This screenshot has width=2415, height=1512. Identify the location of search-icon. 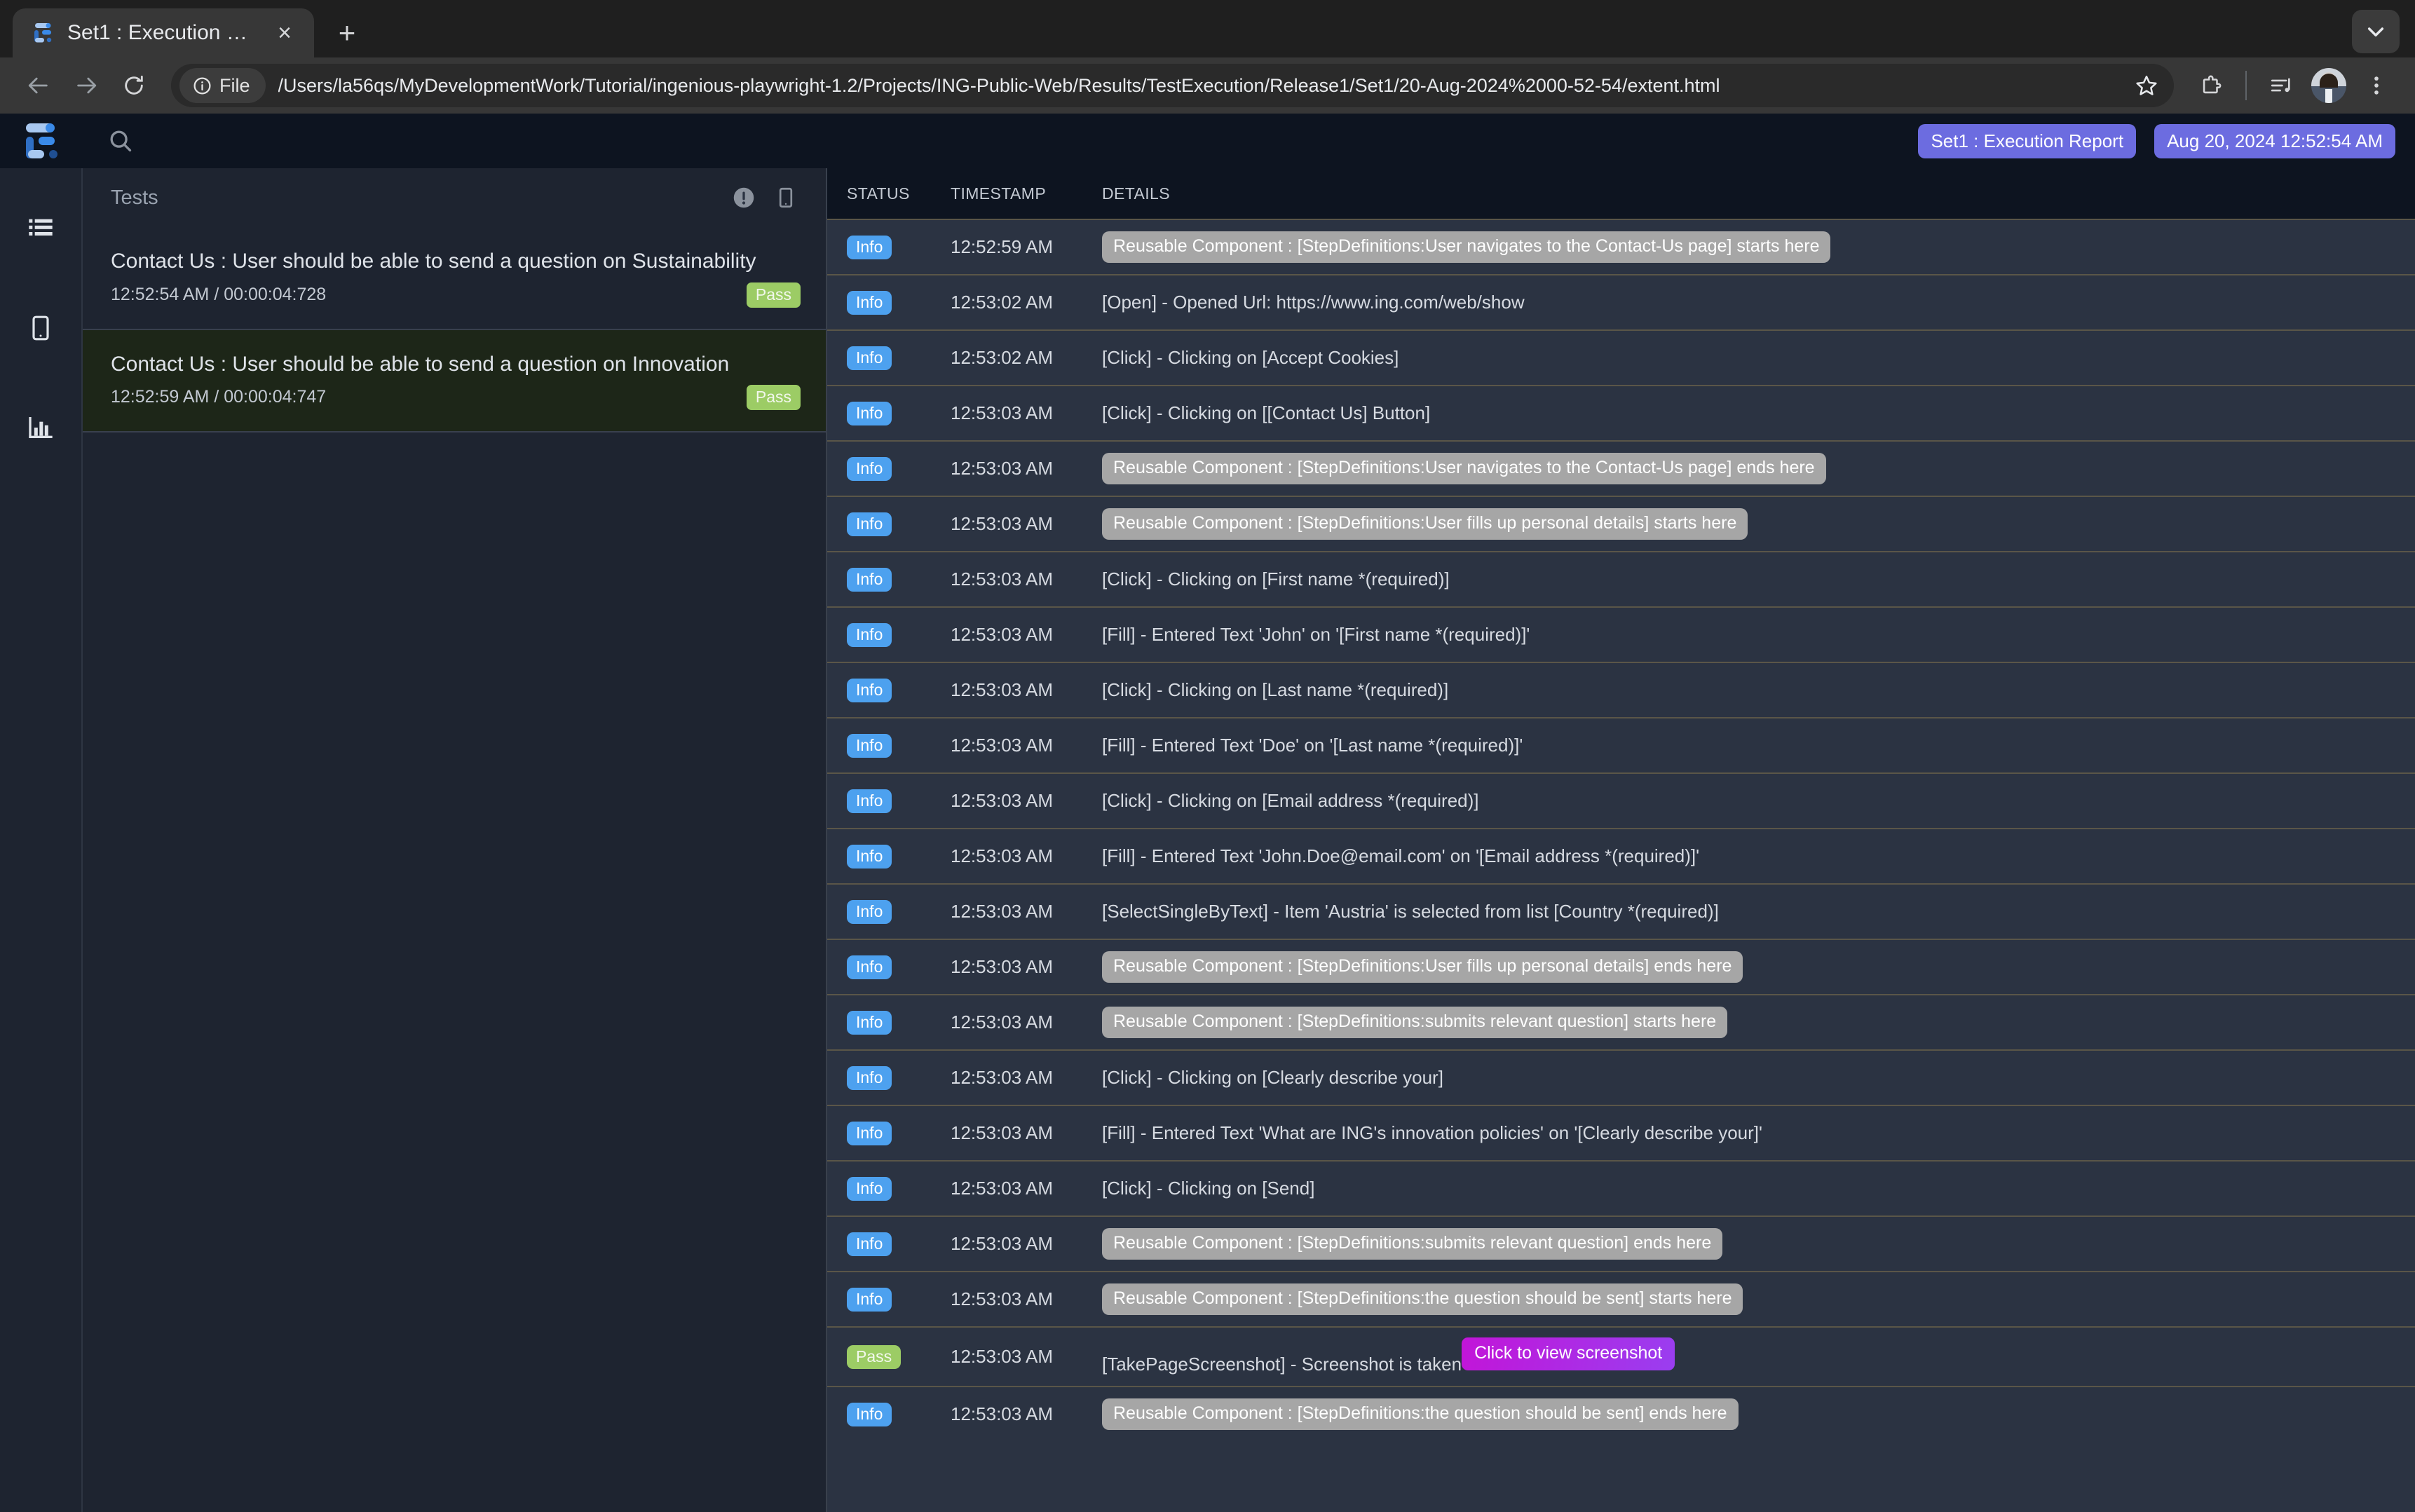
(120, 141).